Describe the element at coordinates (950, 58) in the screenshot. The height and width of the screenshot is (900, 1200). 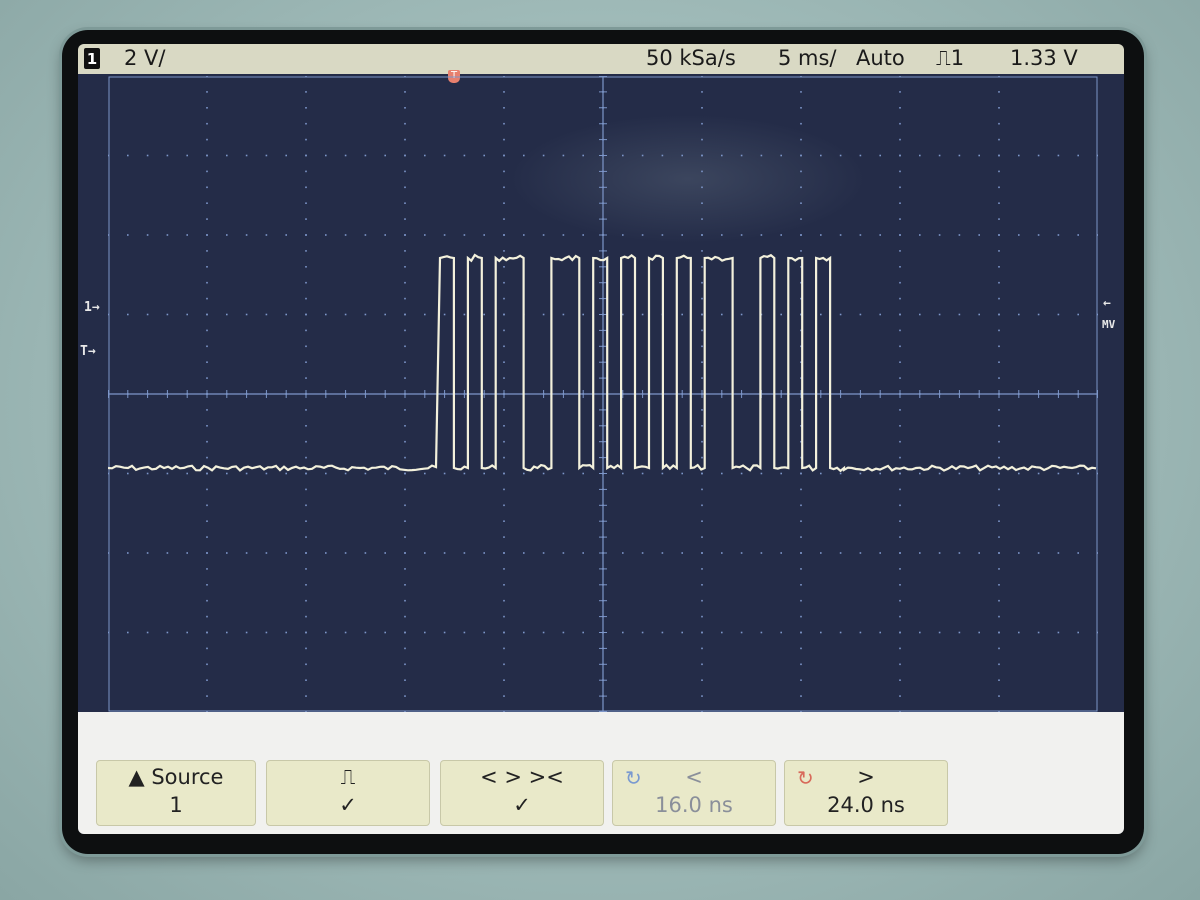
I see `trigger-edge: ⎍1` at that location.